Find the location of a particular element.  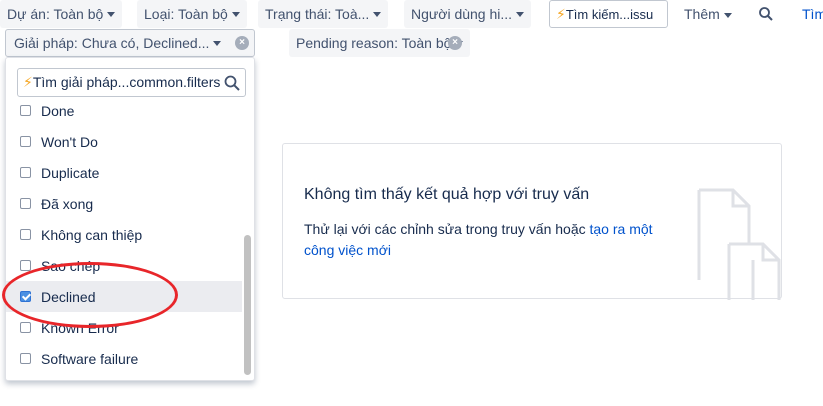

resolution-search-value: Tìm giải pháp...common.filters is located at coordinates (126, 82).